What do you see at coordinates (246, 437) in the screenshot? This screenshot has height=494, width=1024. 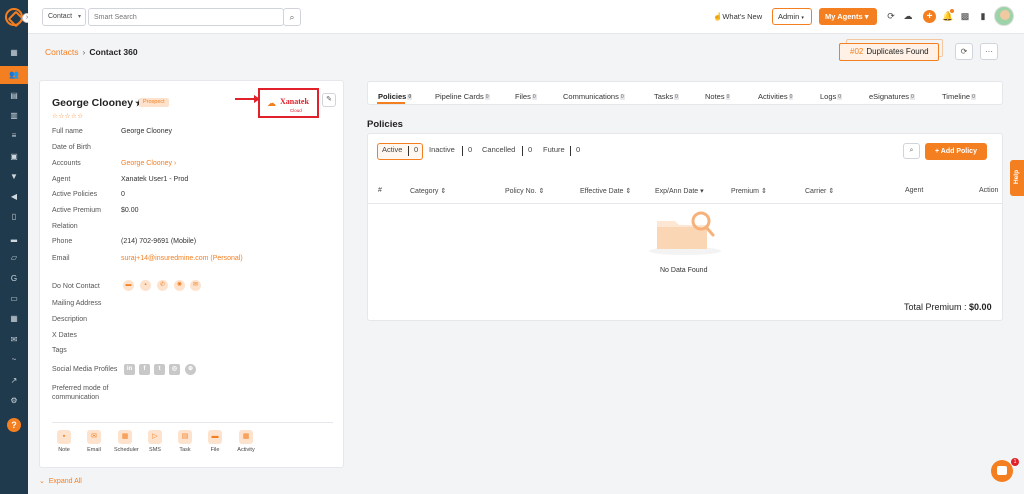 I see `activity-icon: ▦` at bounding box center [246, 437].